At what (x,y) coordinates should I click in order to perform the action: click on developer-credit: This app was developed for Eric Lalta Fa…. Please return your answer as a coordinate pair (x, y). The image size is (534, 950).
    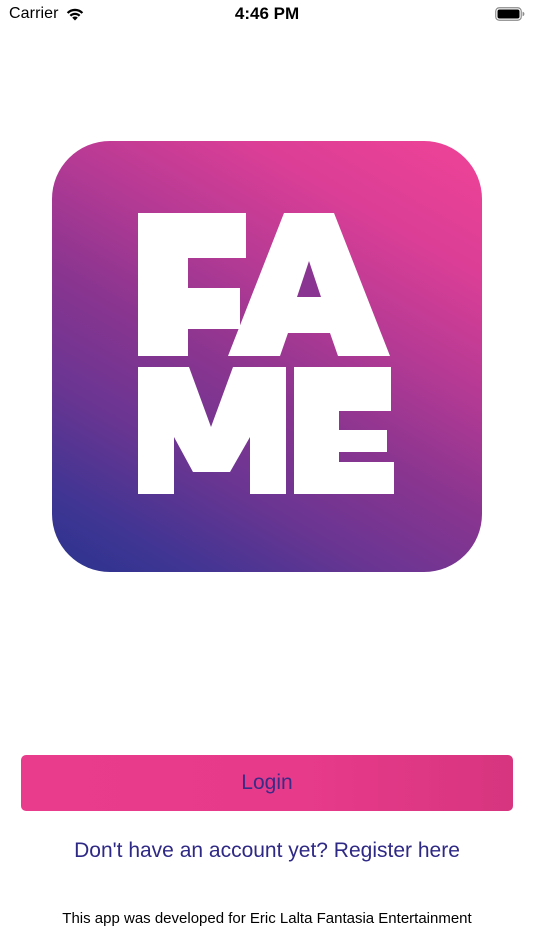
    Looking at the image, I should click on (267, 918).